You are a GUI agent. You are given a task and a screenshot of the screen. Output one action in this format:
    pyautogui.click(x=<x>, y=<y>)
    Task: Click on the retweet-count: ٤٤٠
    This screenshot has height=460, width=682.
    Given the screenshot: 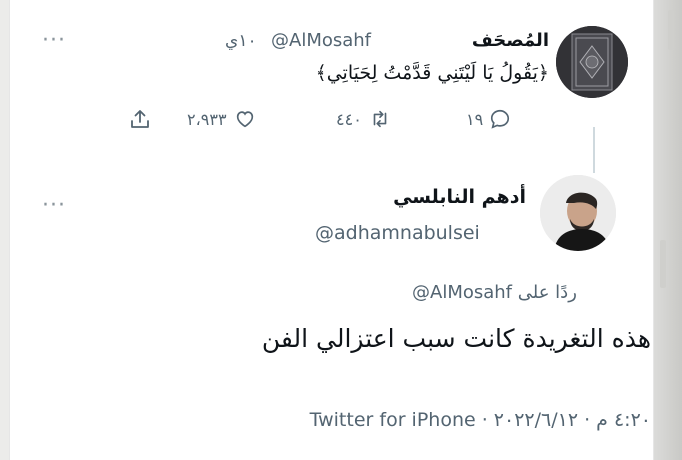 What is the action you would take?
    pyautogui.click(x=349, y=119)
    